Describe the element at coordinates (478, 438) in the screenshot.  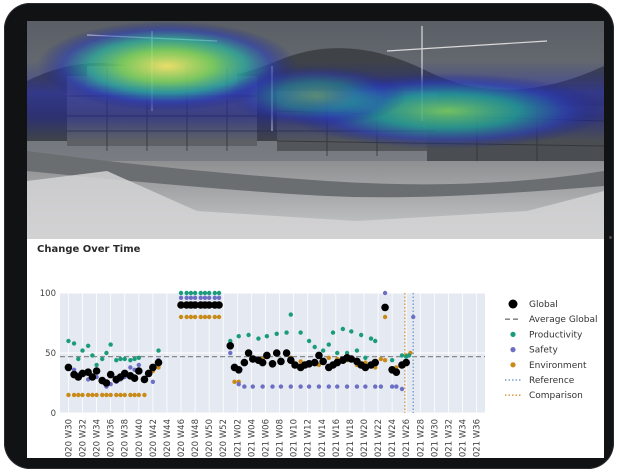
I see `x-tick-label: 2021 W36` at that location.